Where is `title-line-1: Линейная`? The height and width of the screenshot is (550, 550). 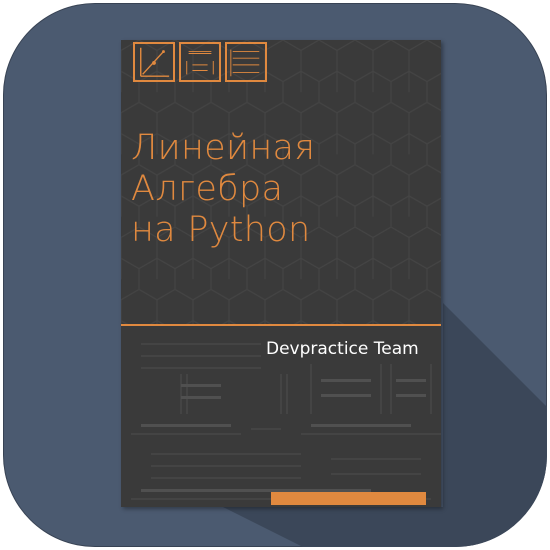
title-line-1: Линейная is located at coordinates (223, 148).